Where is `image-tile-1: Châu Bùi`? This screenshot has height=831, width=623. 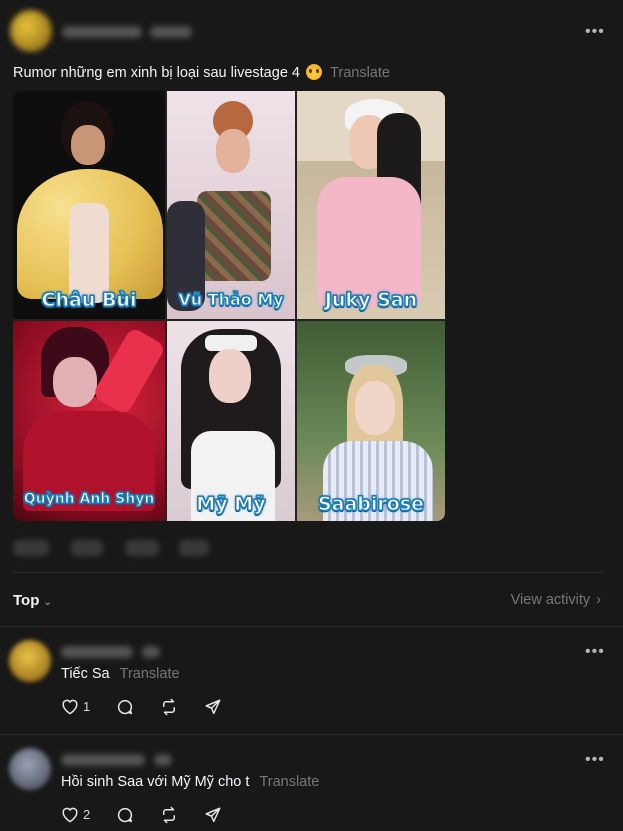
image-tile-1: Châu Bùi is located at coordinates (89, 205).